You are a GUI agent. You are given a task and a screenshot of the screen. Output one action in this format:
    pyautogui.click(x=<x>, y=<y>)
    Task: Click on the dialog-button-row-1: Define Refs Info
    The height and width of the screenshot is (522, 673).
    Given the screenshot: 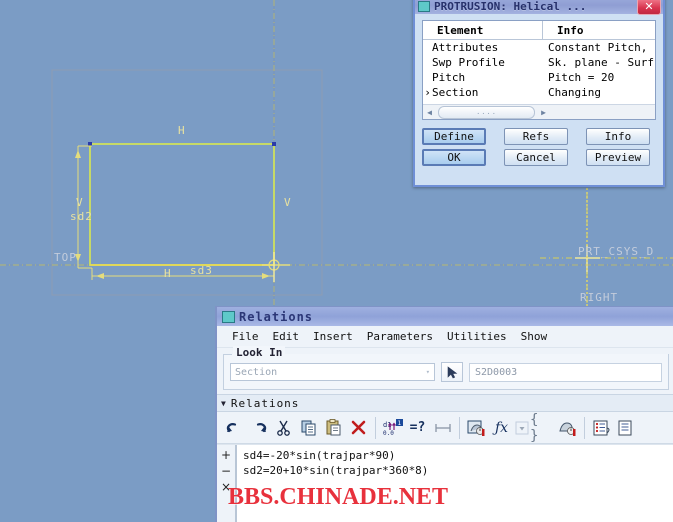 What is the action you would take?
    pyautogui.click(x=539, y=136)
    